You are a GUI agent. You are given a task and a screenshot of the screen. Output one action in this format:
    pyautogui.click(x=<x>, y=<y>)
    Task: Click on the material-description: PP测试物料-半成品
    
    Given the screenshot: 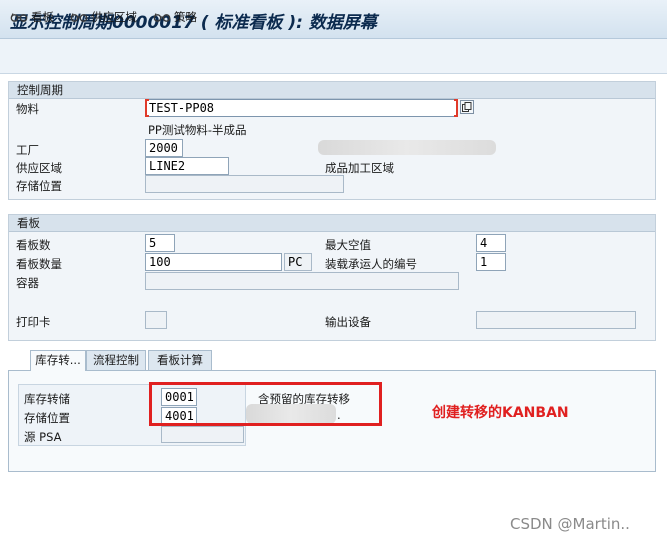 What is the action you would take?
    pyautogui.click(x=197, y=130)
    